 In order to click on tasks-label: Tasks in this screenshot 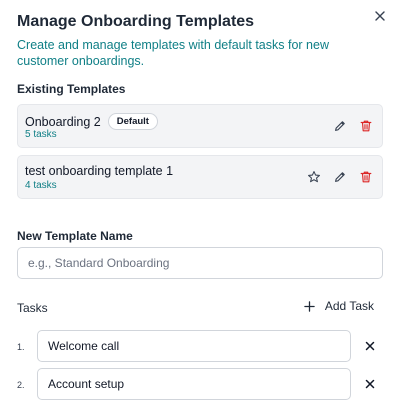, I will do `click(32, 308)`.